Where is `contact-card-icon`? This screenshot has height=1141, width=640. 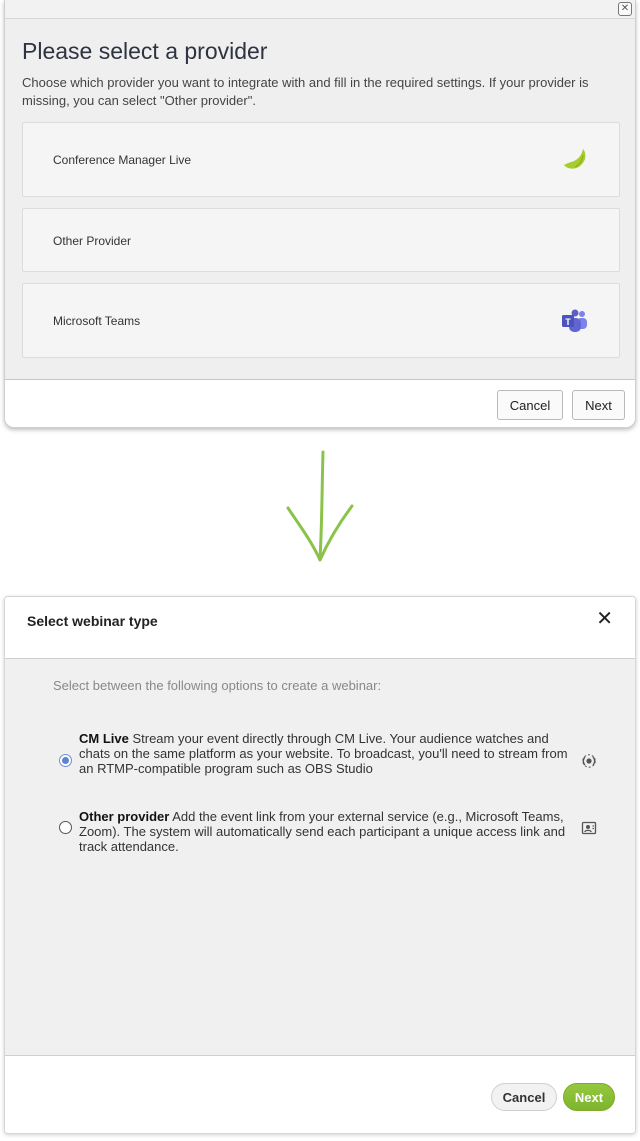
contact-card-icon is located at coordinates (589, 830).